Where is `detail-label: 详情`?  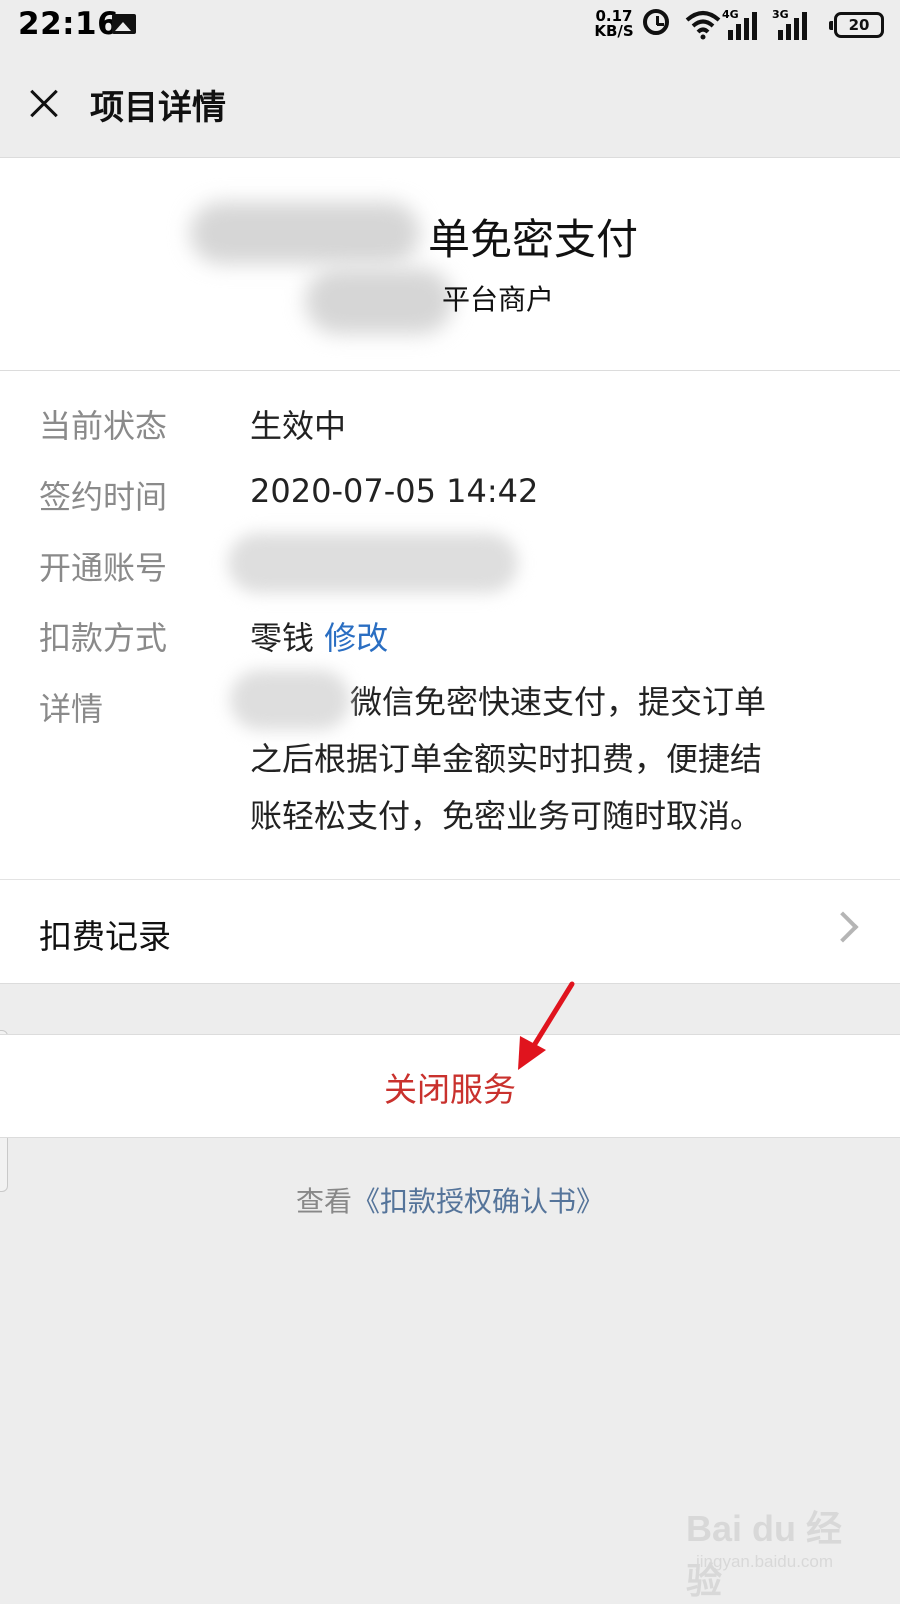 detail-label: 详情 is located at coordinates (71, 709).